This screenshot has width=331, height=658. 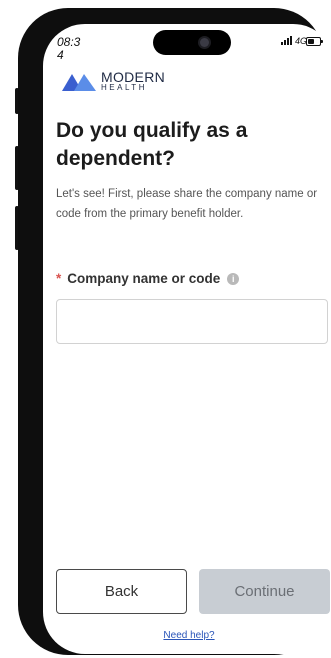 I want to click on continue-button: Continue, so click(x=264, y=591).